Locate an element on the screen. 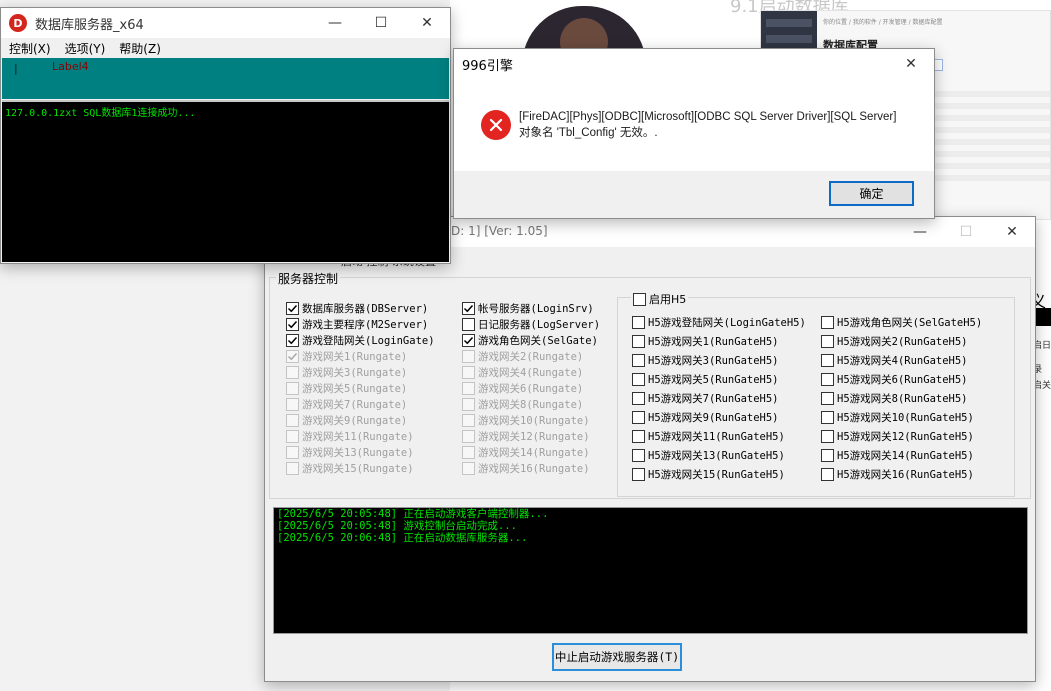 This screenshot has width=1051, height=691. server-checkbox: 游戏主要程序(M2Server) is located at coordinates (357, 324).